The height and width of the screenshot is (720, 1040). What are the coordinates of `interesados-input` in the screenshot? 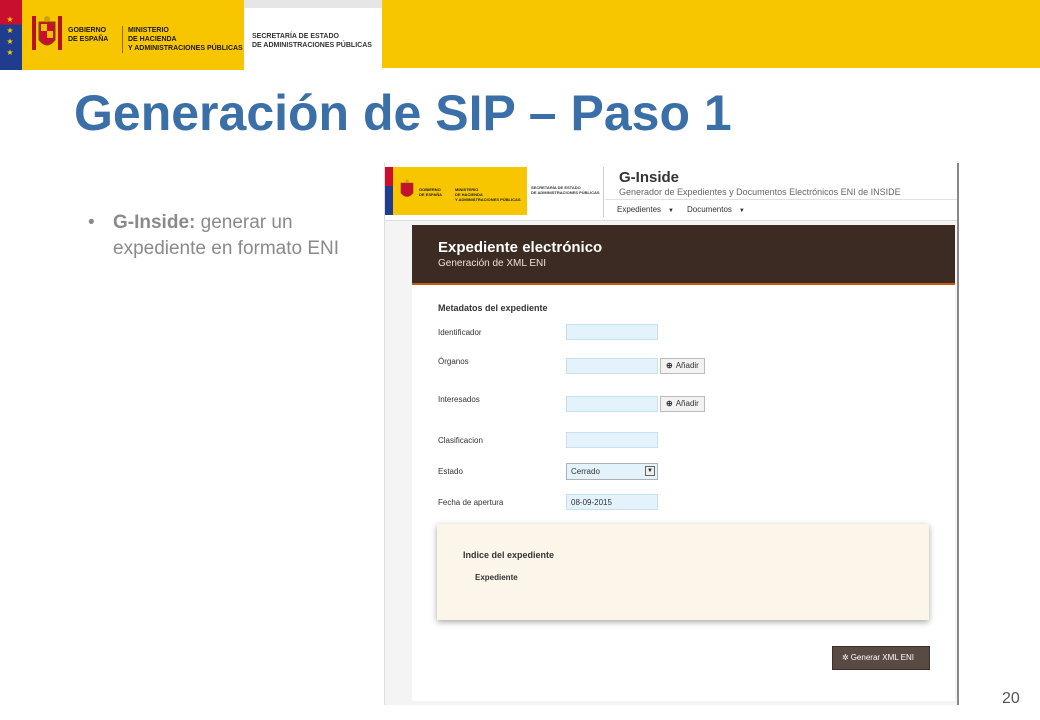 It's located at (612, 404).